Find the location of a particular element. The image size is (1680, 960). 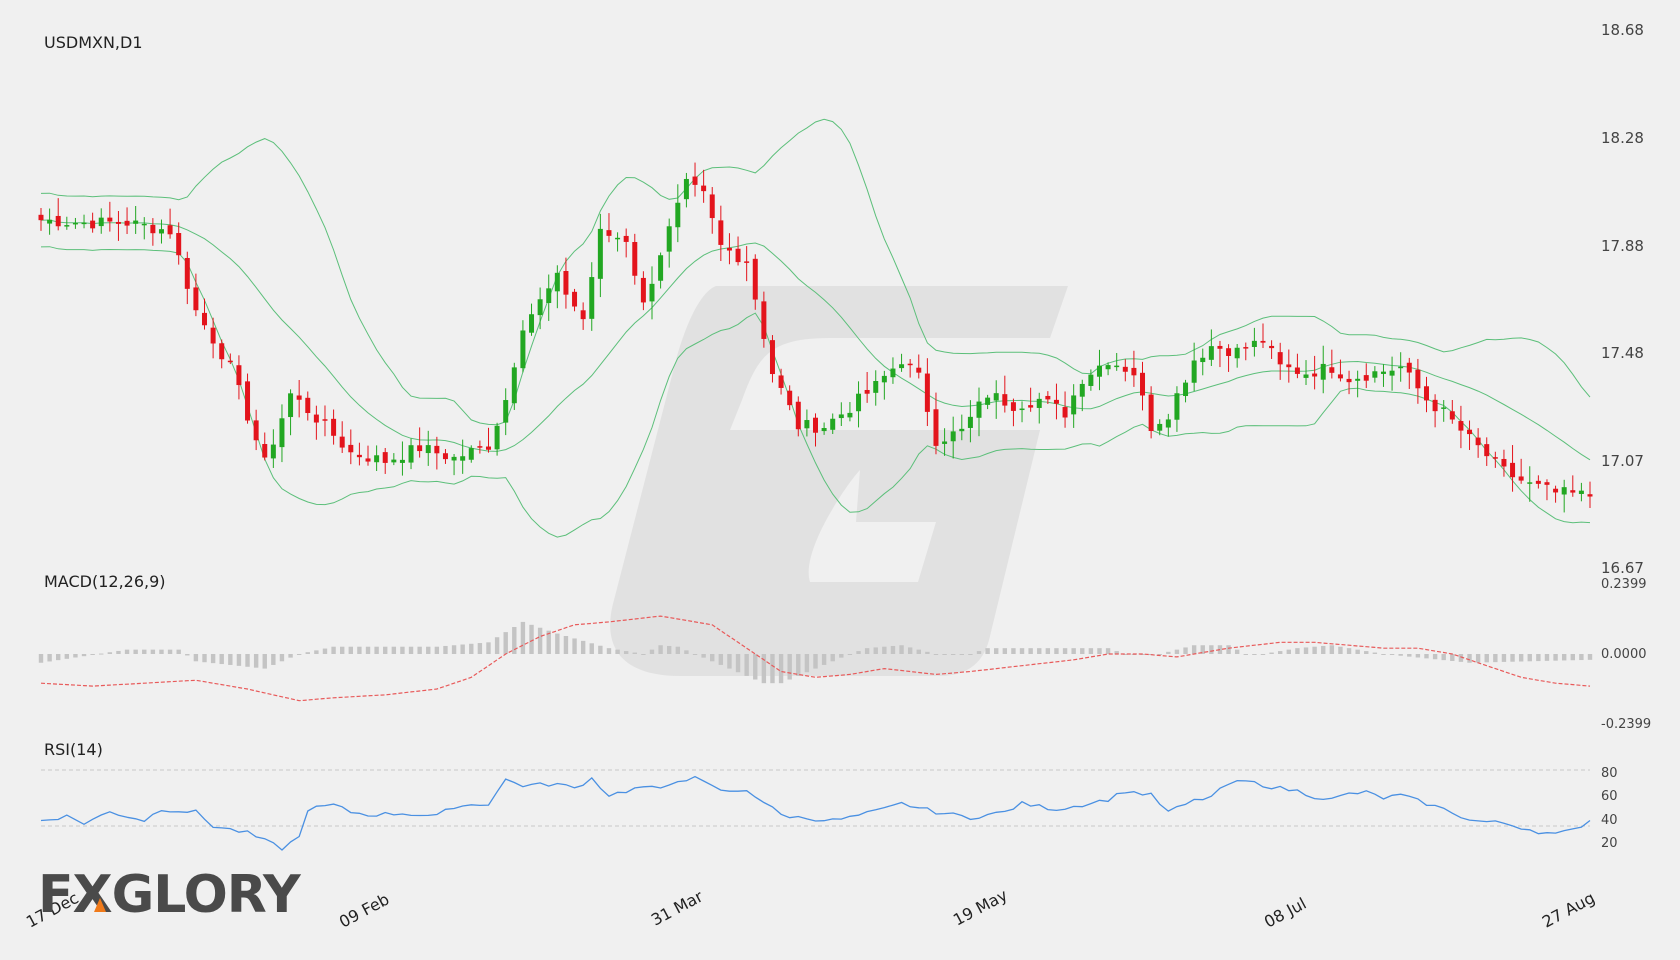

rsi-tick-label: 80 is located at coordinates (1609, 773).